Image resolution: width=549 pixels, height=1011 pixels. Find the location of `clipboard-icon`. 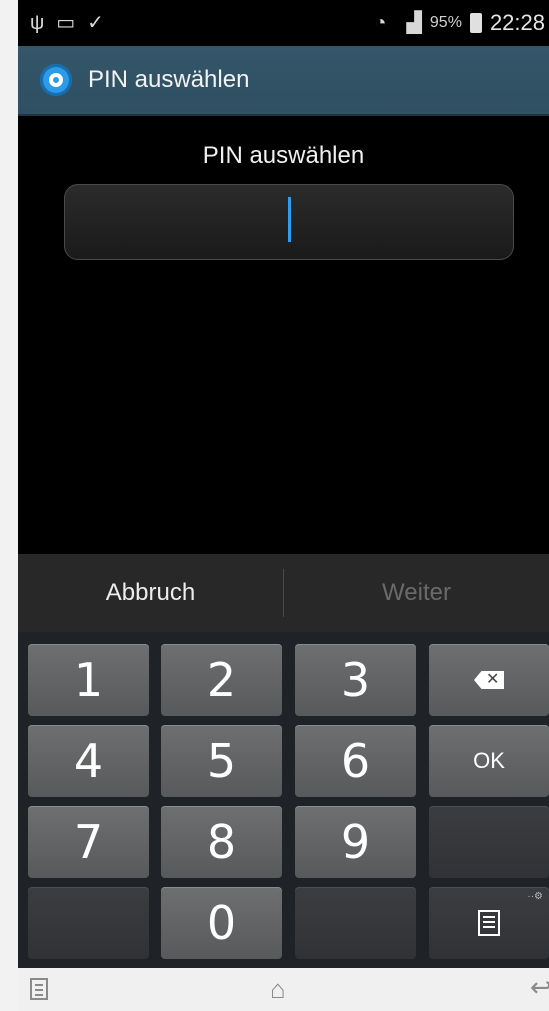

clipboard-icon is located at coordinates (489, 923).